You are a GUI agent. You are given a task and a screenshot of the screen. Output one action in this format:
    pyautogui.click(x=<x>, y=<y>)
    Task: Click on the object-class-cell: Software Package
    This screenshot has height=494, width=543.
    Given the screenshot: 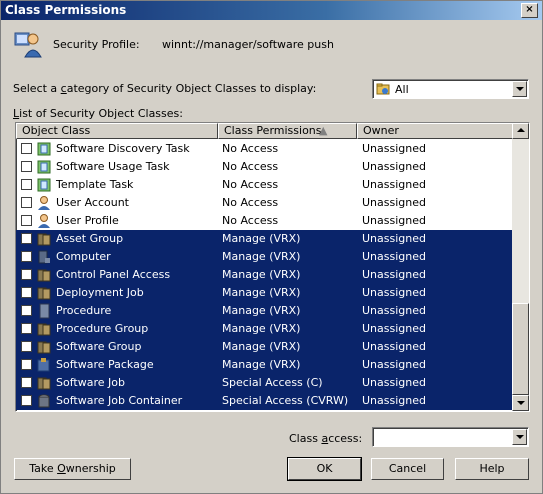 What is the action you would take?
    pyautogui.click(x=105, y=364)
    